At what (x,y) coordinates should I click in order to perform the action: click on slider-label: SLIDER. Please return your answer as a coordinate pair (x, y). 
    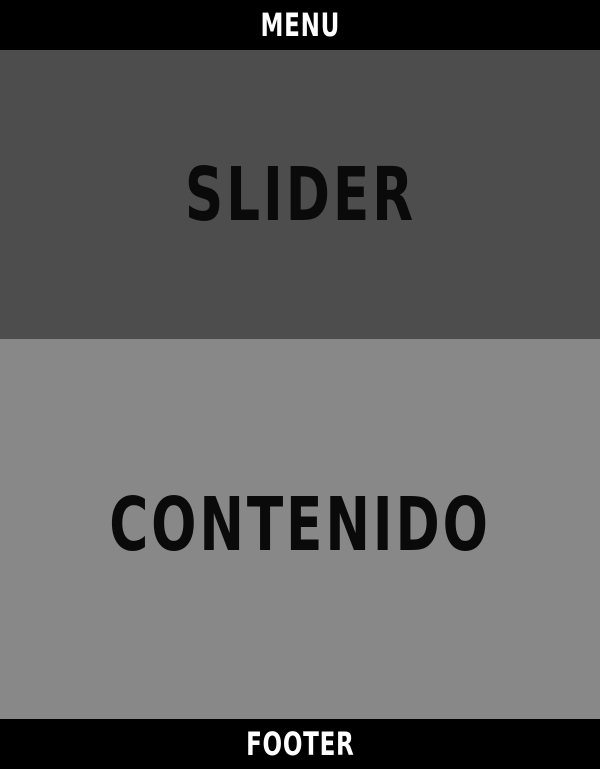
    Looking at the image, I should click on (300, 194).